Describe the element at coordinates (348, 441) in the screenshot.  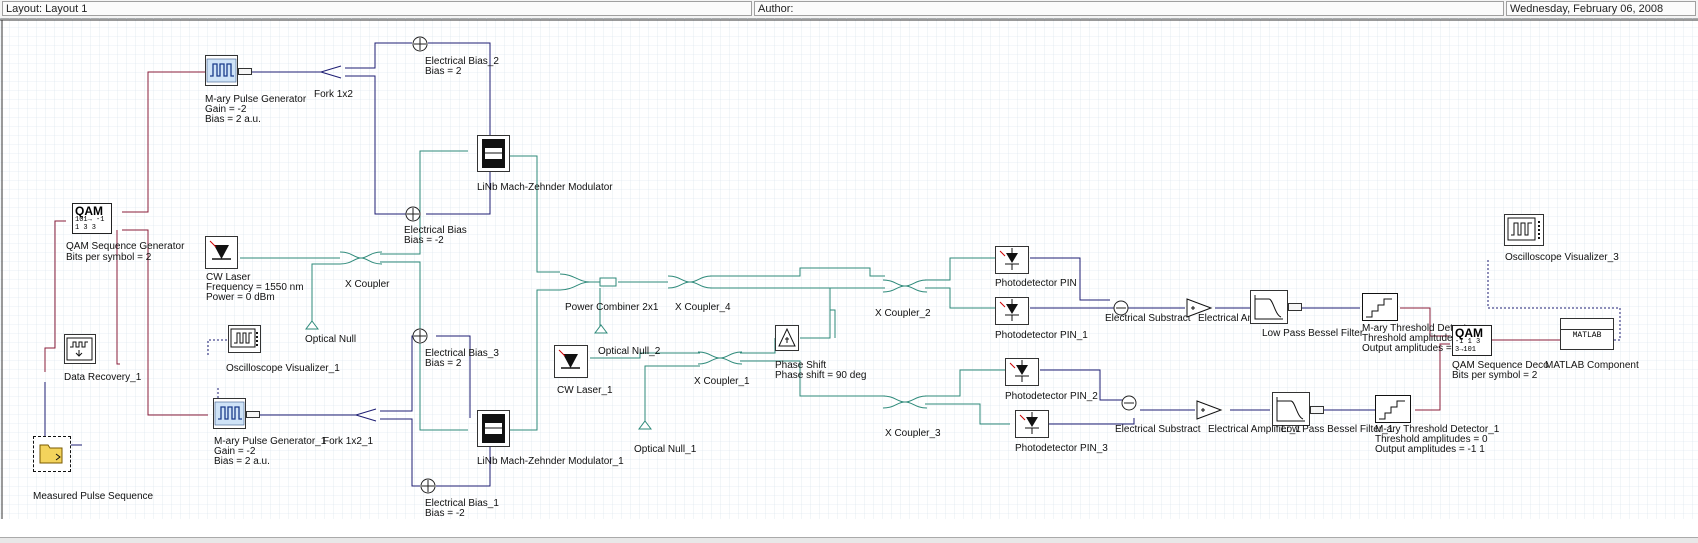
I see `fork1-label: Fork 1x2_1` at that location.